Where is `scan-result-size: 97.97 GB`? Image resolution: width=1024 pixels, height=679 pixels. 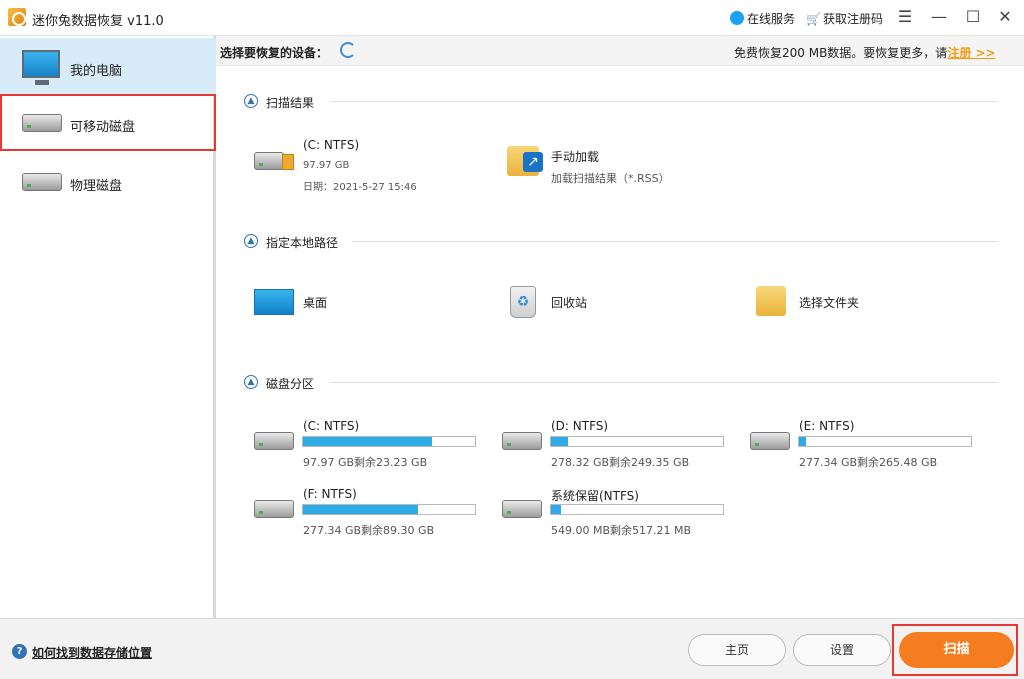 scan-result-size: 97.97 GB is located at coordinates (326, 165).